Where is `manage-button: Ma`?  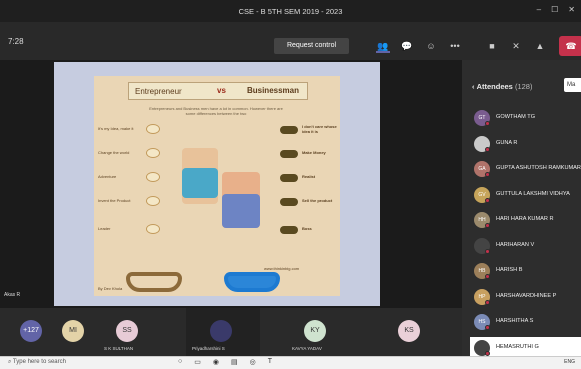 manage-button: Ma is located at coordinates (572, 85).